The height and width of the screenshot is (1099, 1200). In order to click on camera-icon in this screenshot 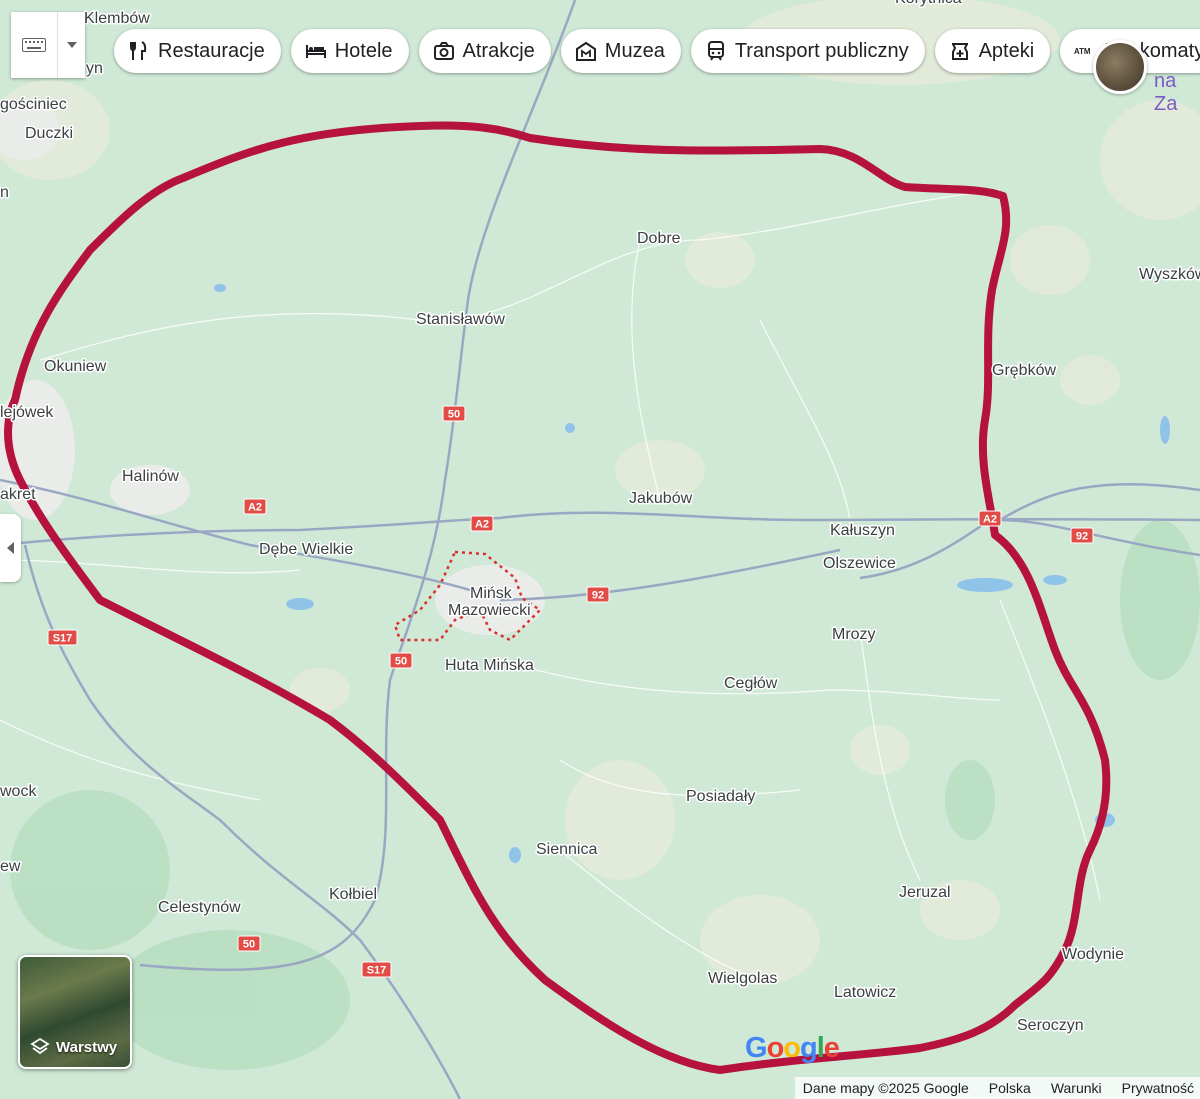, I will do `click(443, 51)`.